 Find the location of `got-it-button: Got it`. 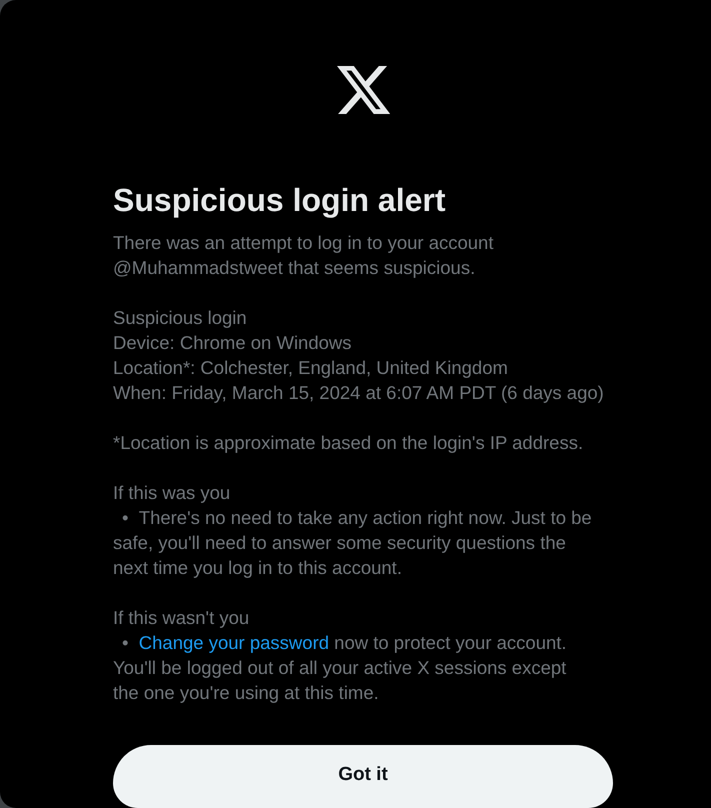

got-it-button: Got it is located at coordinates (363, 776).